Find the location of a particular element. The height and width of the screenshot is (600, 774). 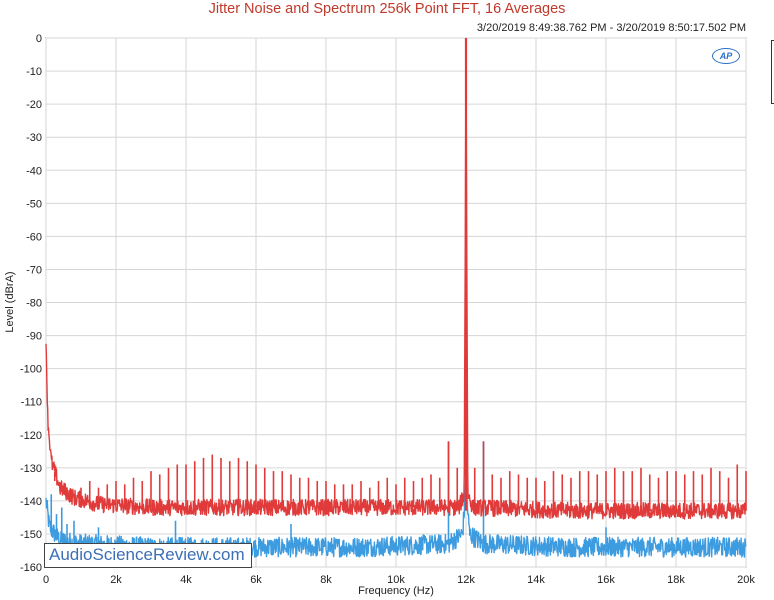

y-tick-label: -70 is located at coordinates (34, 270).